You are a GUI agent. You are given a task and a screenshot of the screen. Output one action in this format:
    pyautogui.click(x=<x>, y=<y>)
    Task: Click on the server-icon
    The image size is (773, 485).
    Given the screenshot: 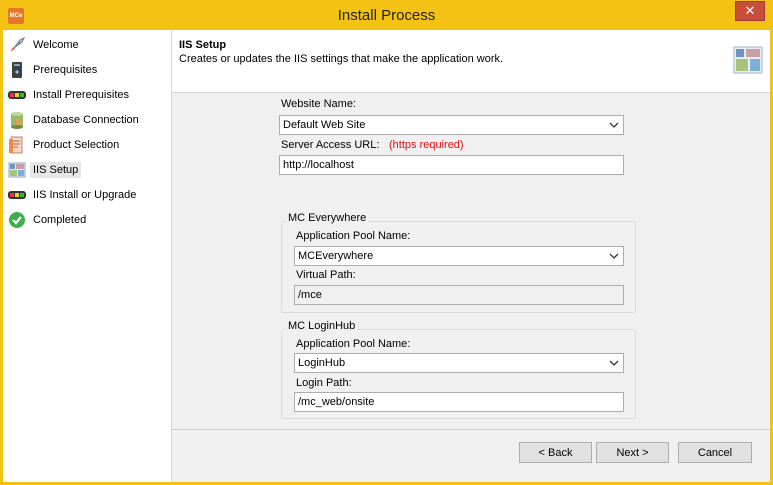 What is the action you would take?
    pyautogui.click(x=17, y=70)
    